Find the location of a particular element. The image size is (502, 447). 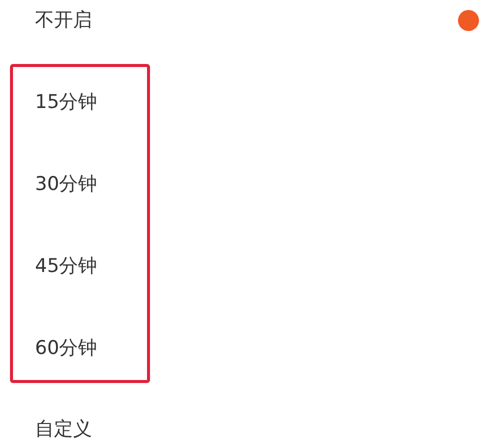

option-label: 45分钟 is located at coordinates (66, 266).